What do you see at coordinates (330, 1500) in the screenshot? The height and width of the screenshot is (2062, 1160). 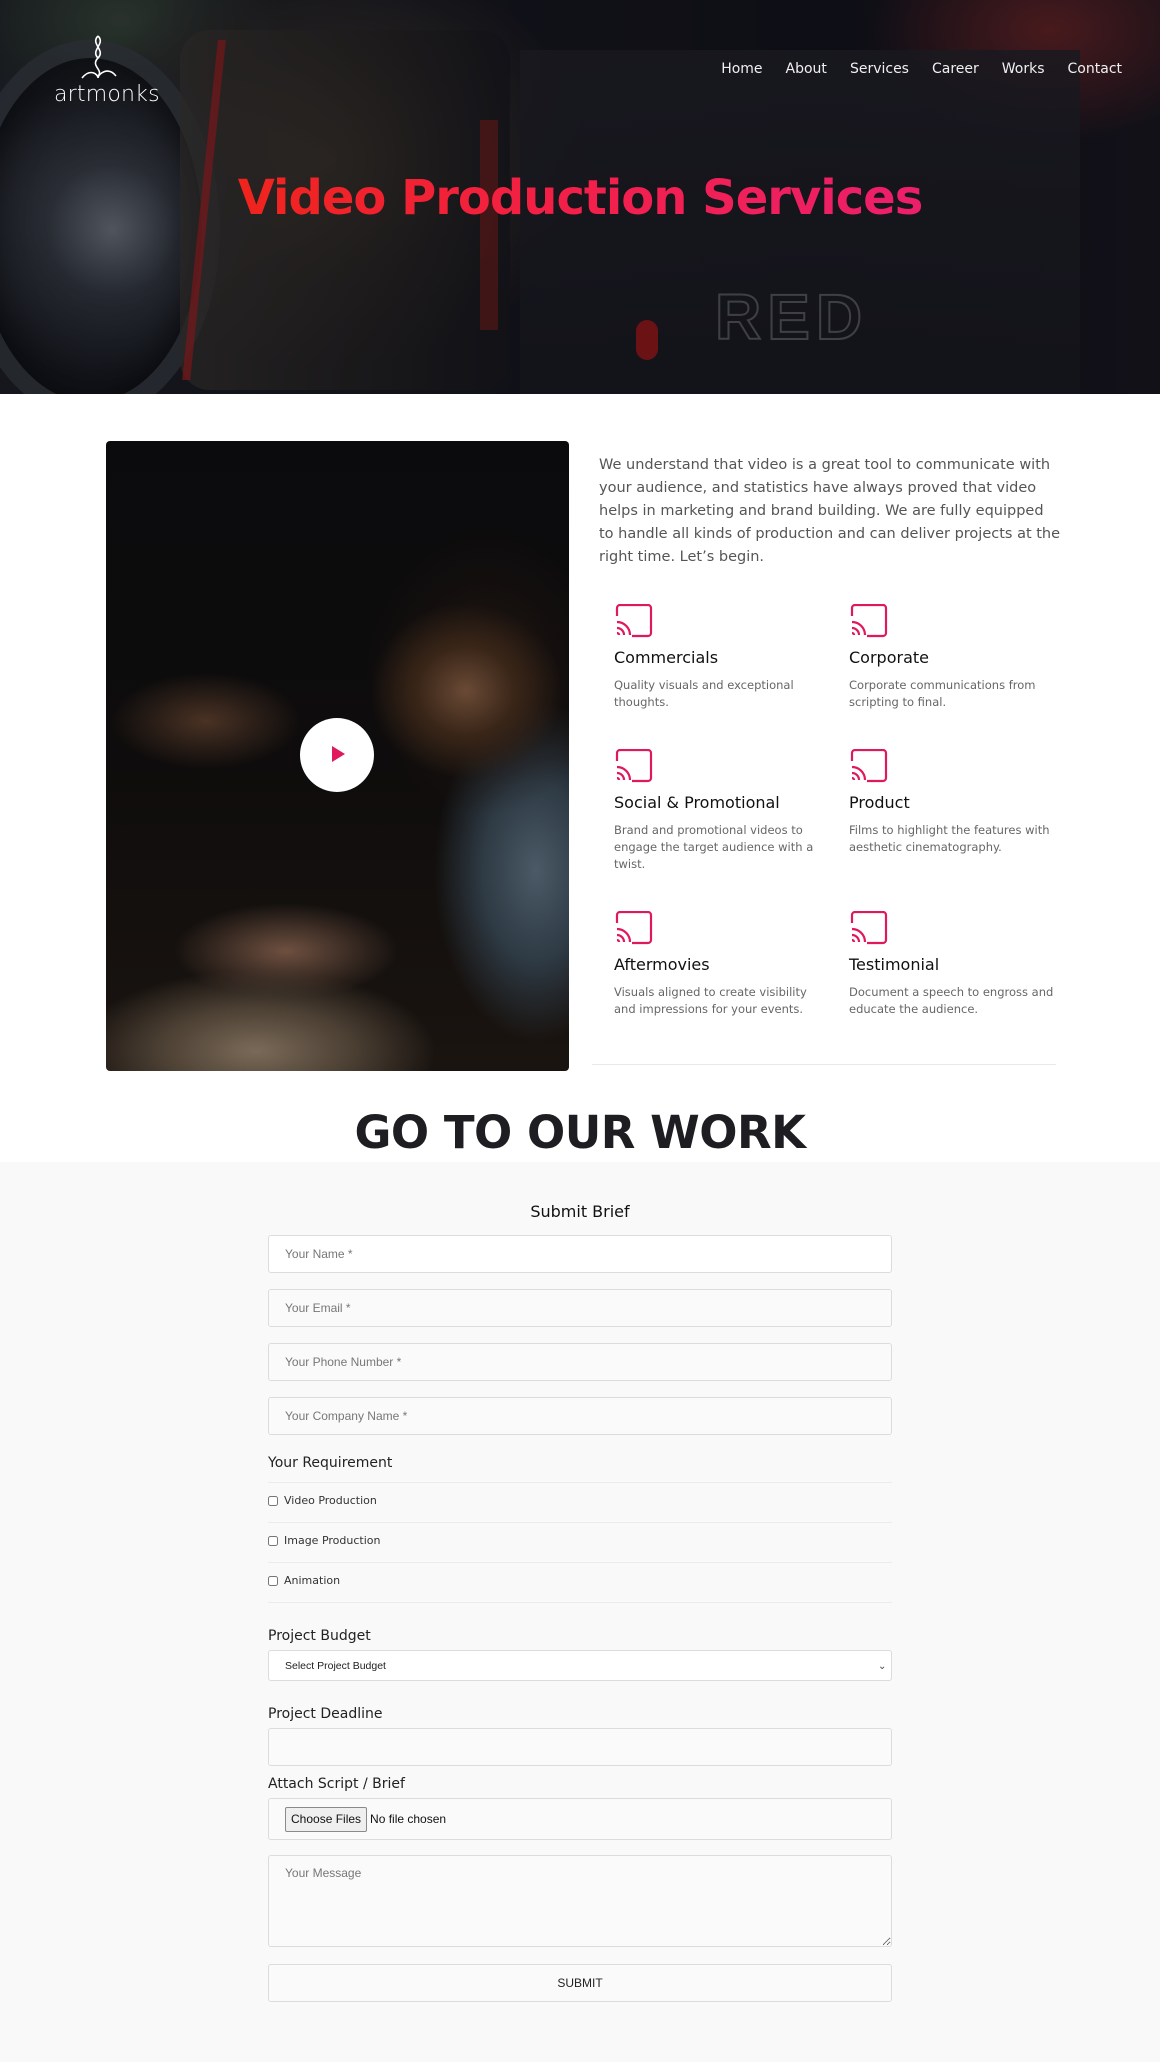 I see `checkbox-label: Video Production` at bounding box center [330, 1500].